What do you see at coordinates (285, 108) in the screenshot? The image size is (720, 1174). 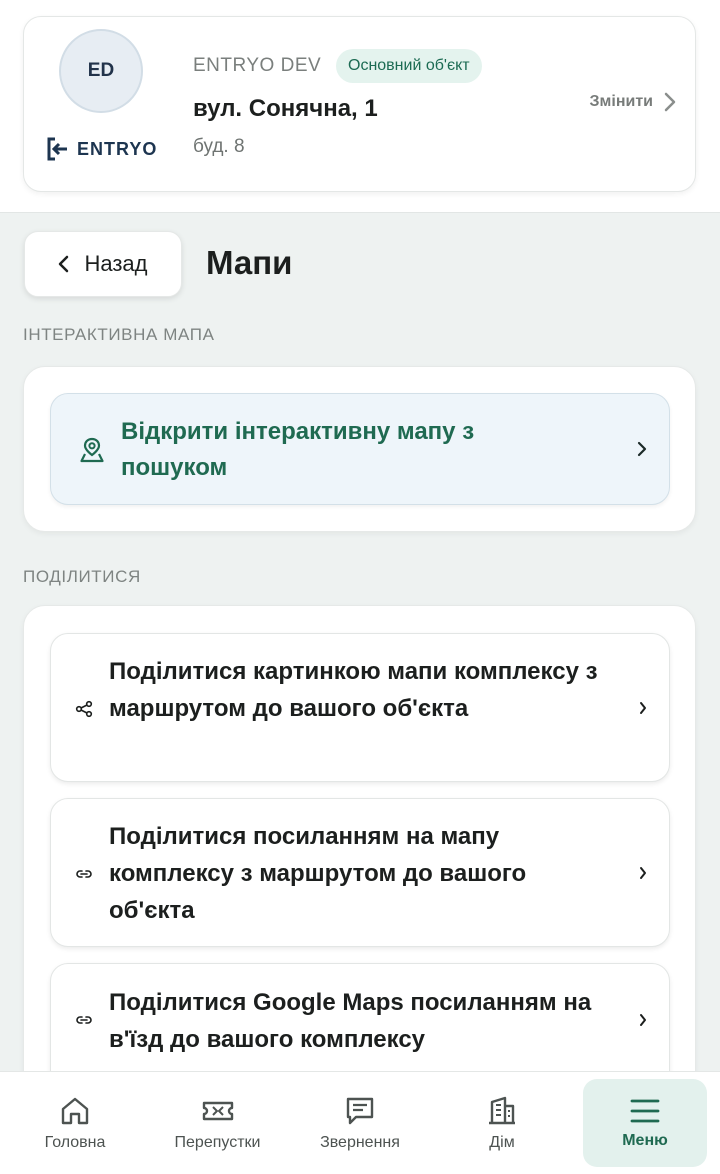 I see `object-street: вул. Сонячна, 1` at bounding box center [285, 108].